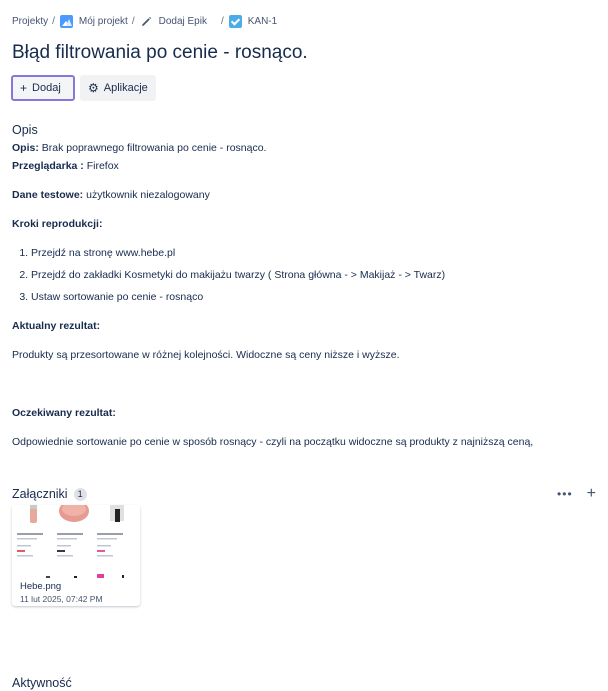 The height and width of the screenshot is (691, 608). I want to click on attachment-file-name: Hebe.png, so click(61, 586).